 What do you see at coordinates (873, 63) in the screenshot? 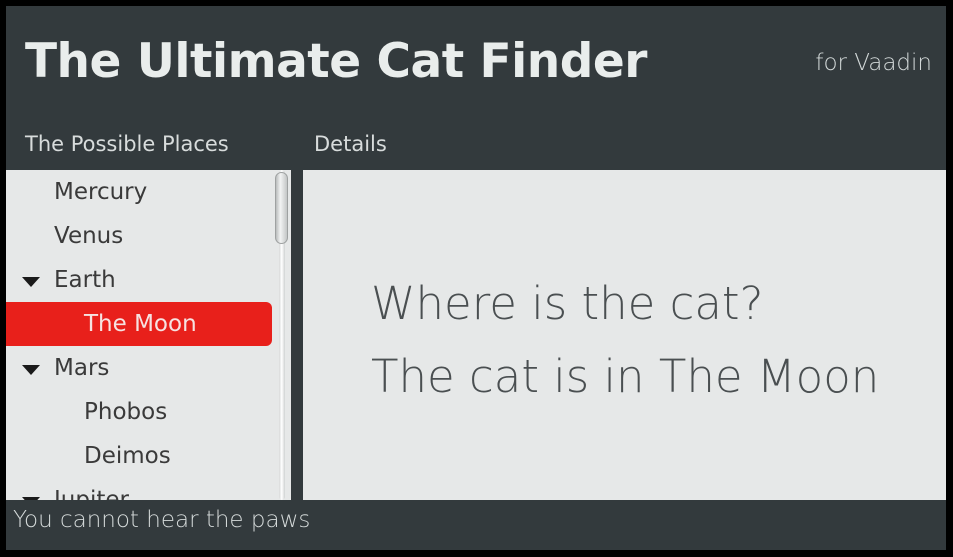
I see `app-subtitle: for Vaadin` at bounding box center [873, 63].